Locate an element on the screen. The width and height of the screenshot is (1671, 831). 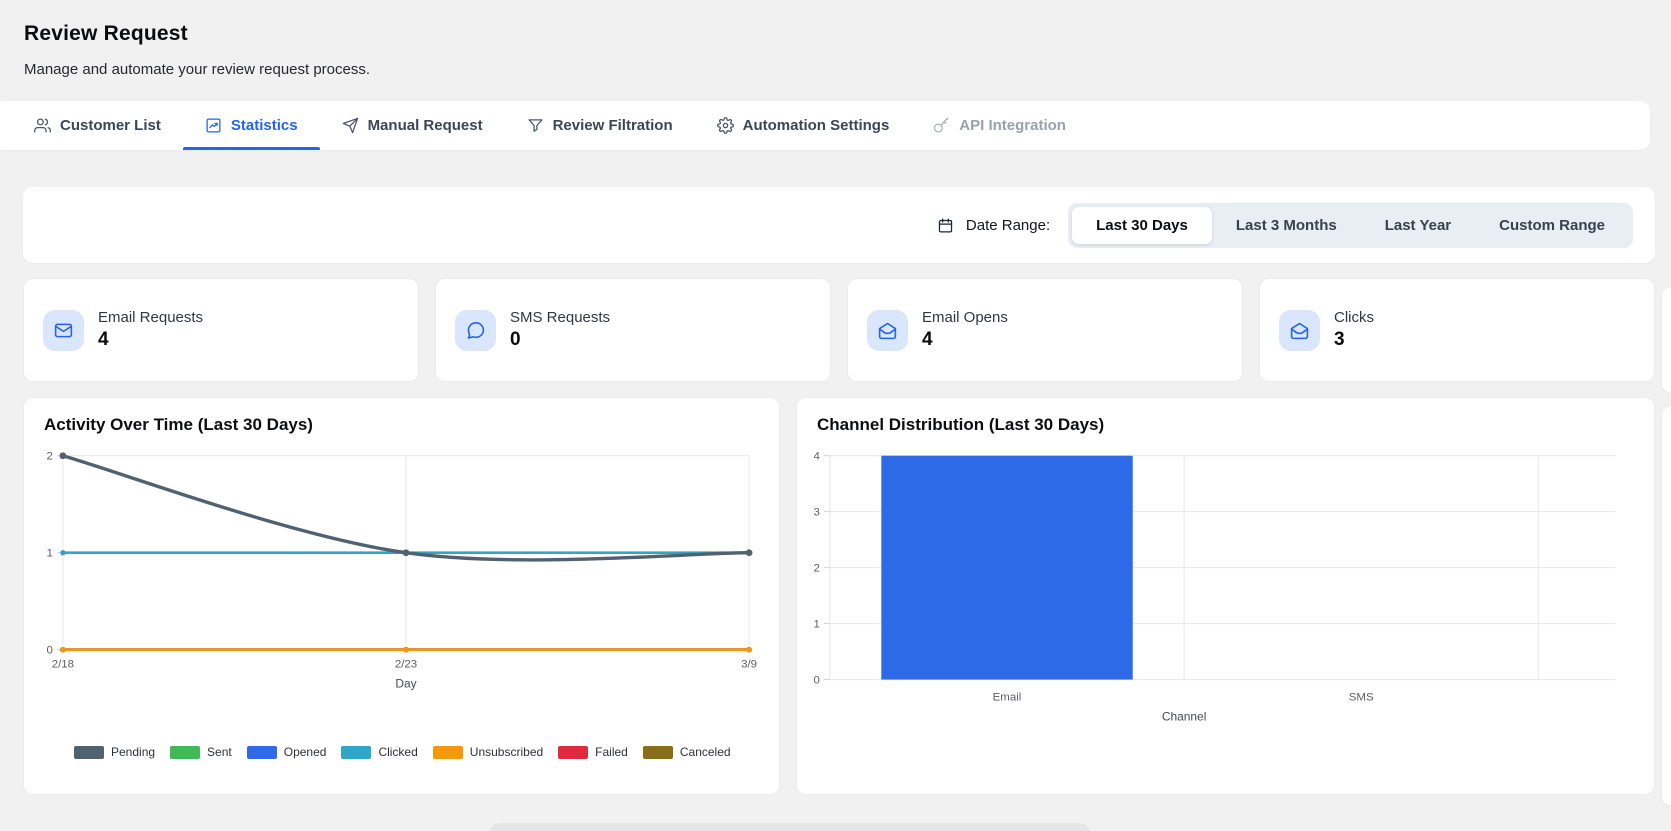
date-option-last-year: Last Year is located at coordinates (1418, 225).